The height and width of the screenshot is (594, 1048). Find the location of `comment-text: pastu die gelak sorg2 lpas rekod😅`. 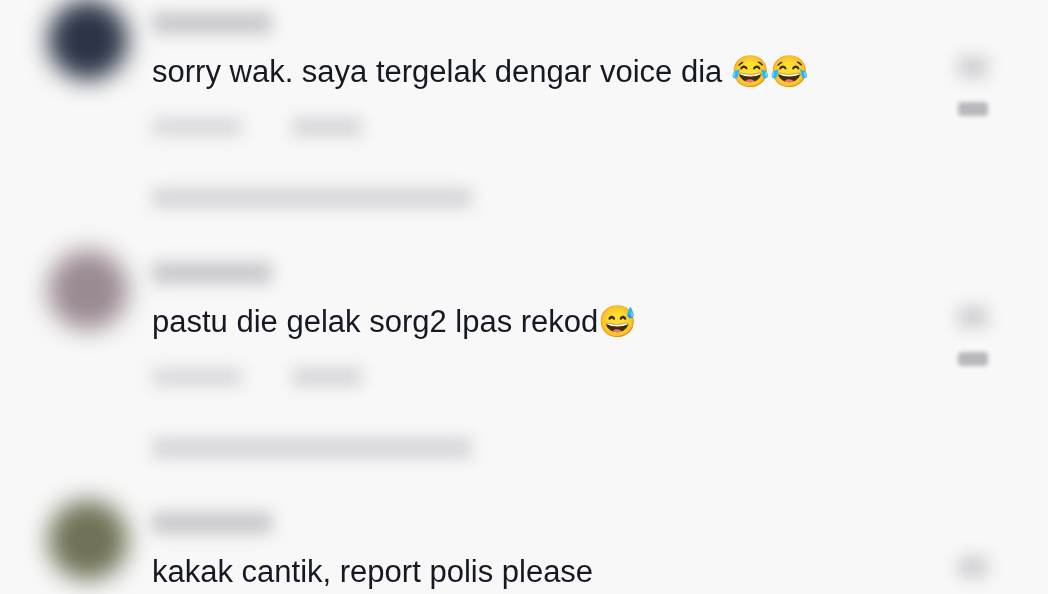

comment-text: pastu die gelak sorg2 lpas rekod😅 is located at coordinates (395, 322).